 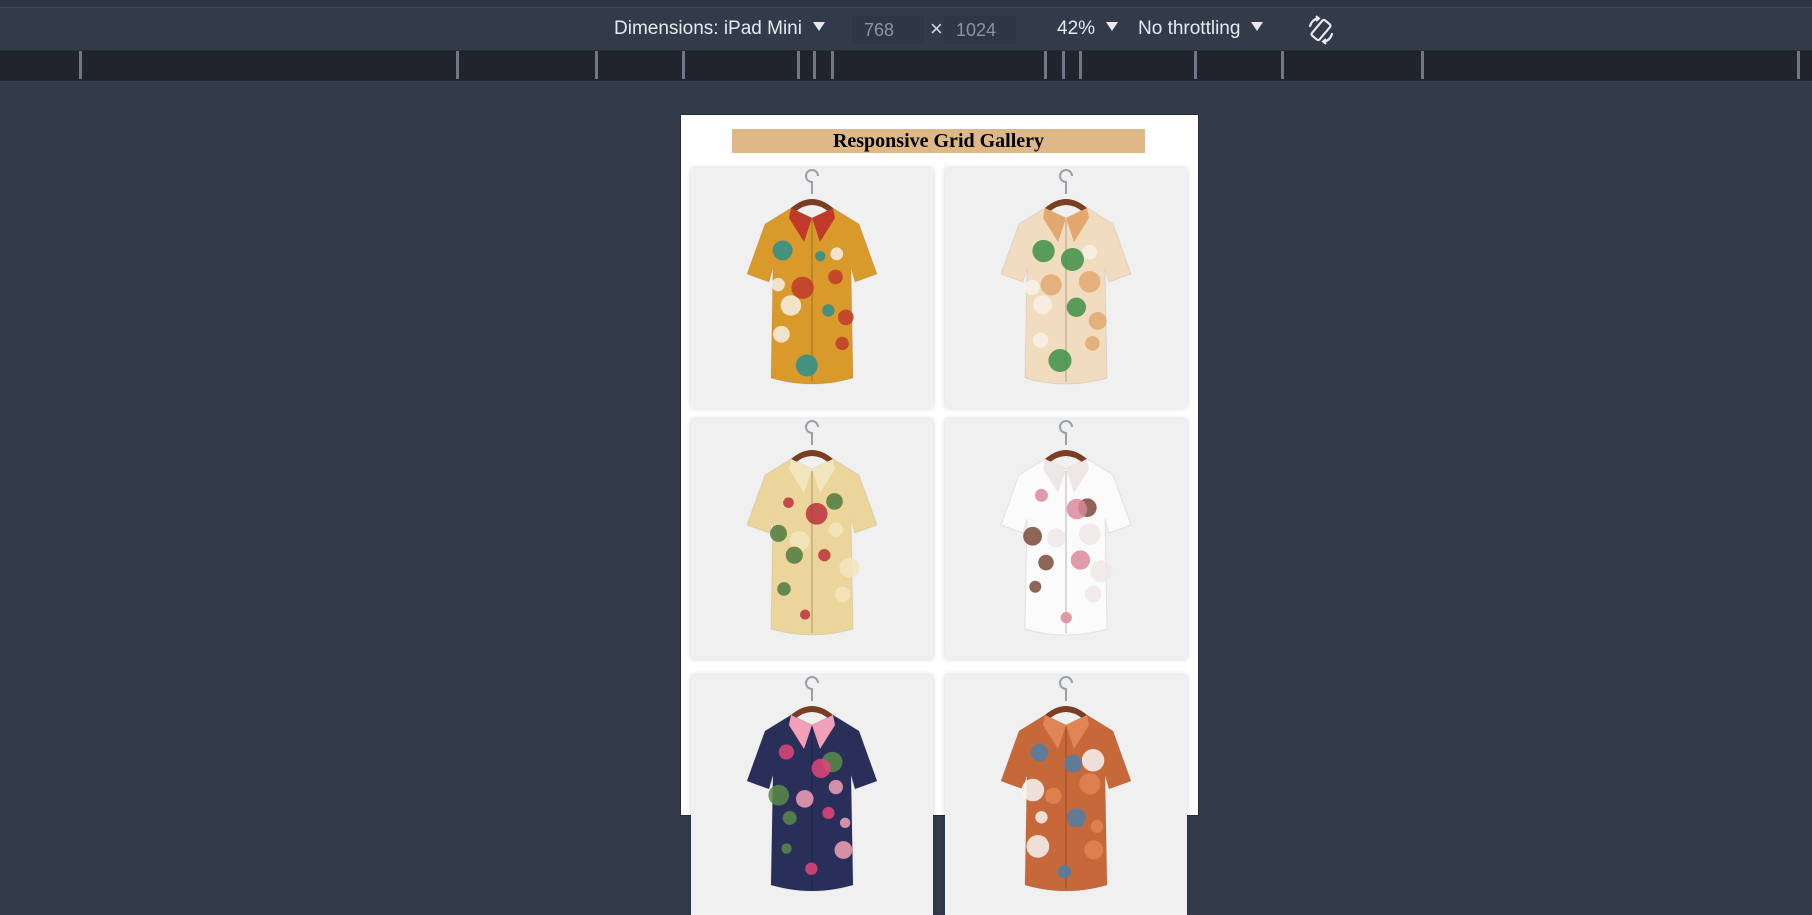 What do you see at coordinates (906, 66) in the screenshot?
I see `media-query-ruler` at bounding box center [906, 66].